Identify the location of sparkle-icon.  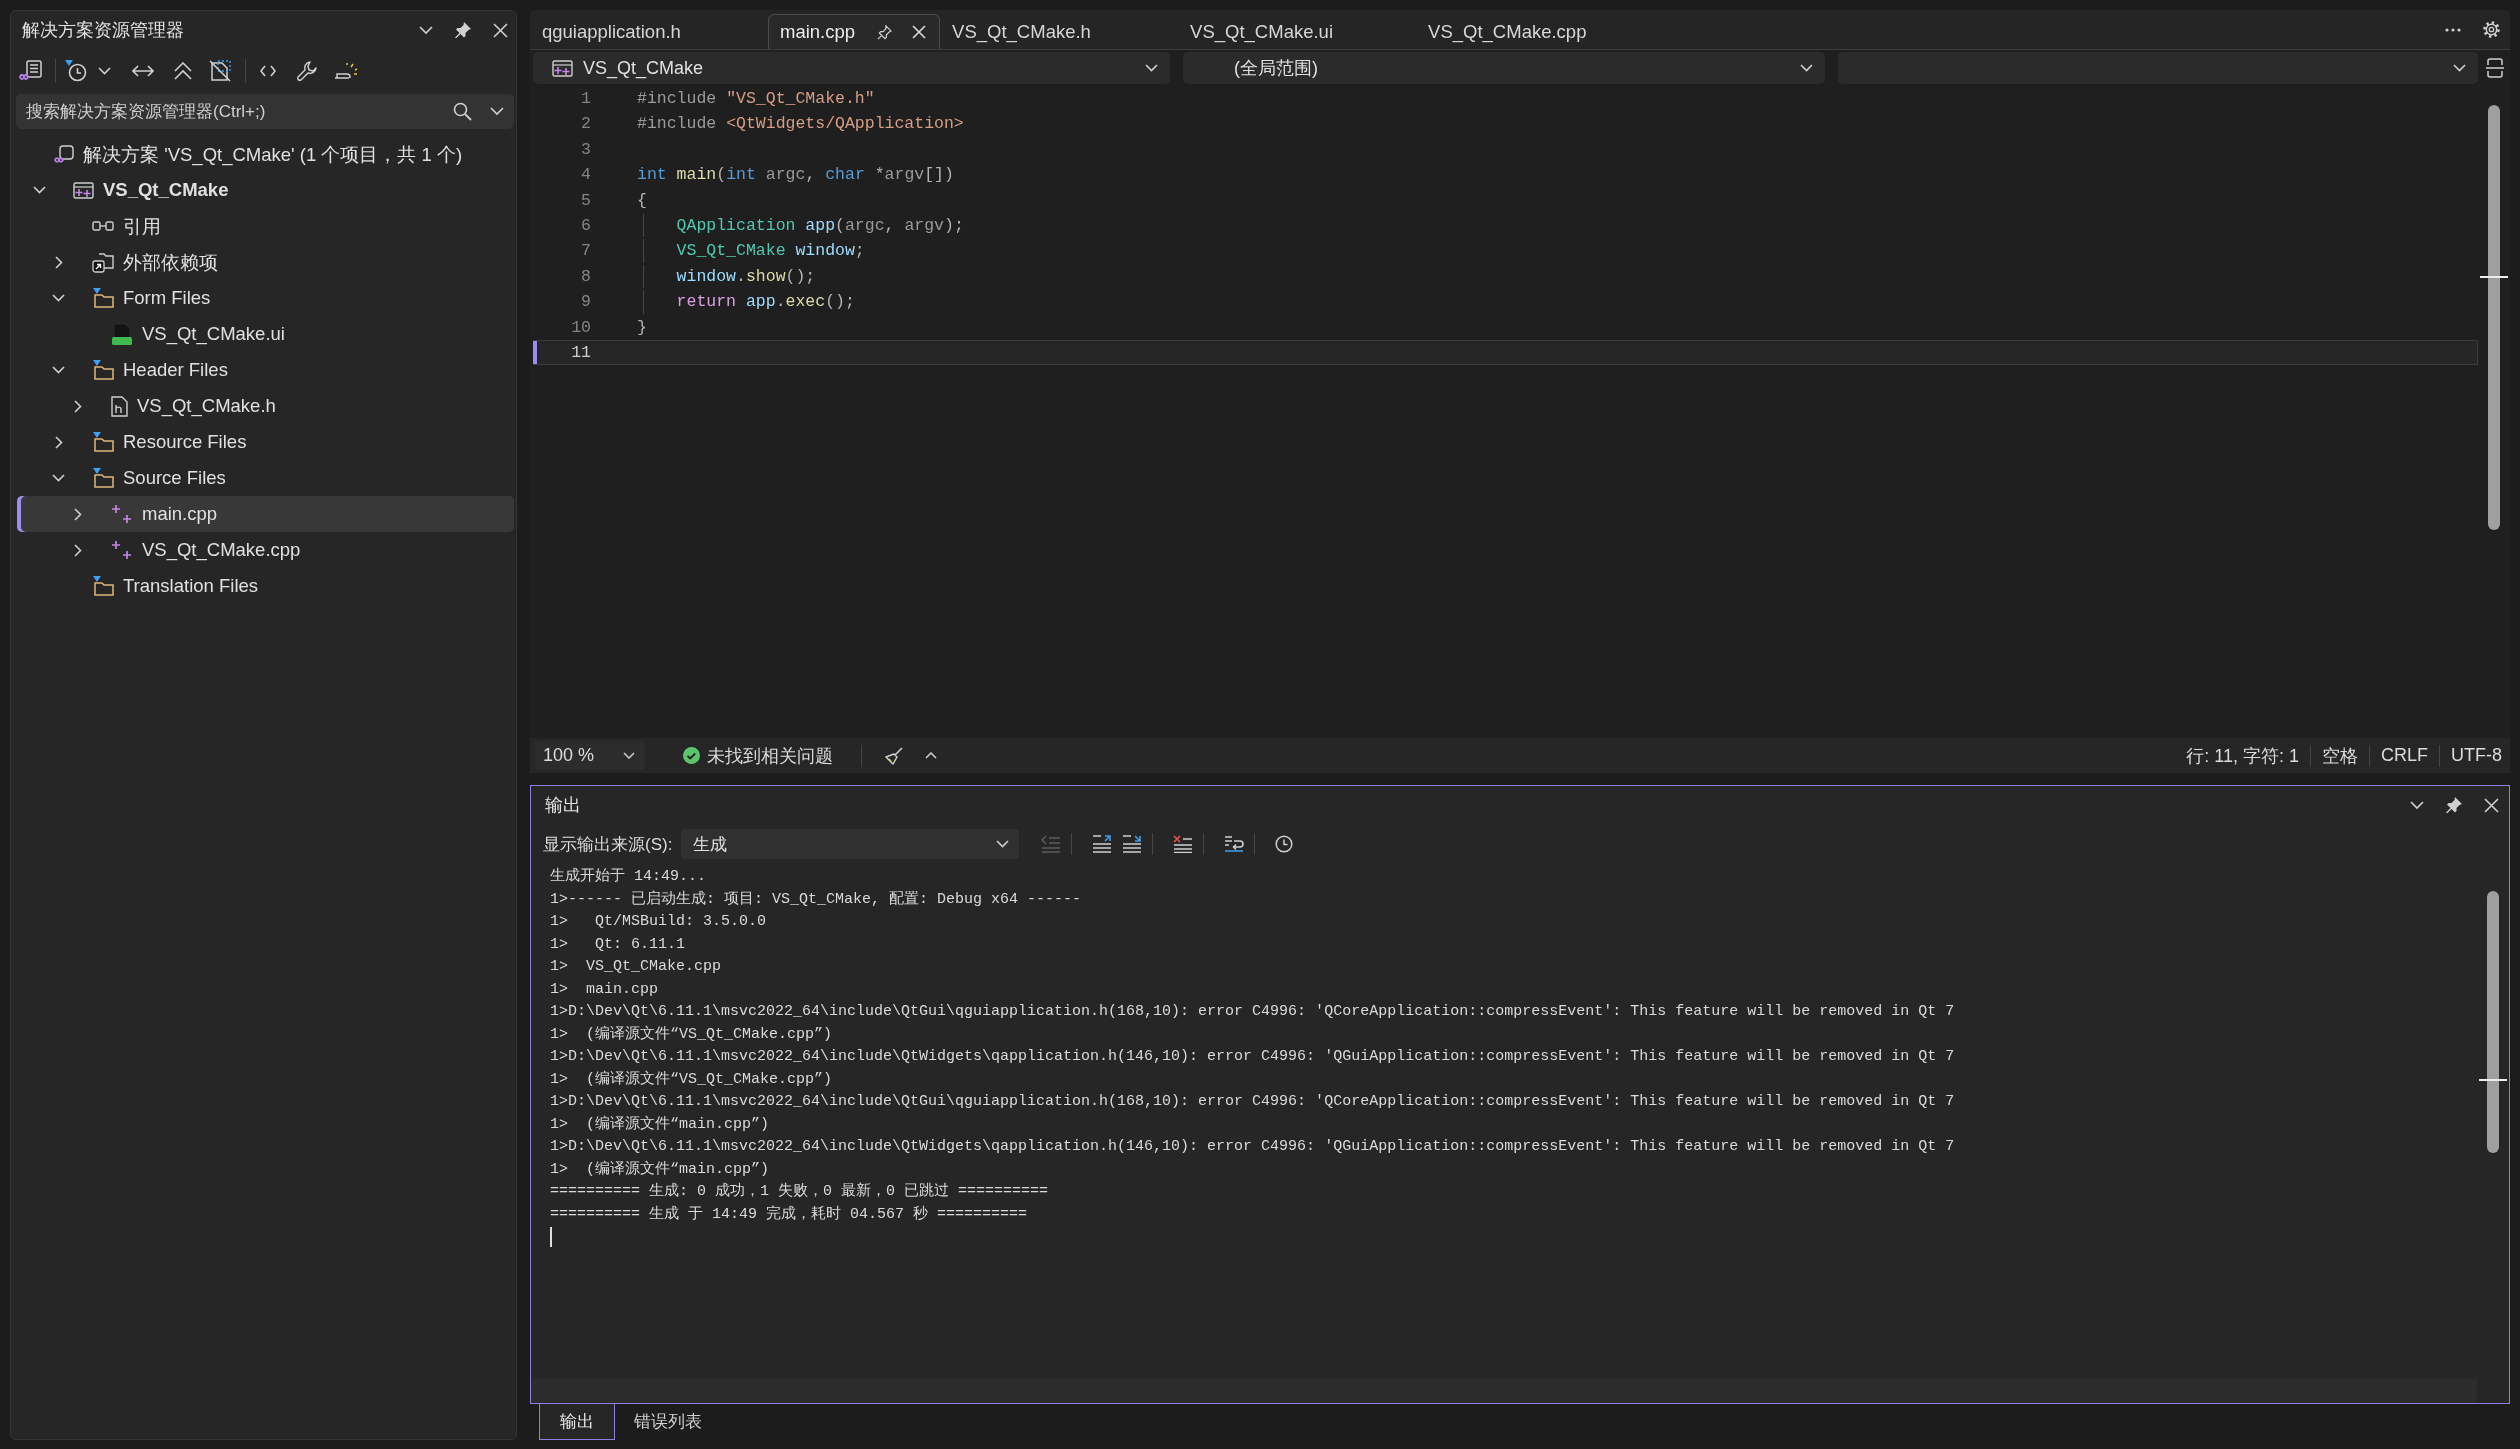
(346, 71).